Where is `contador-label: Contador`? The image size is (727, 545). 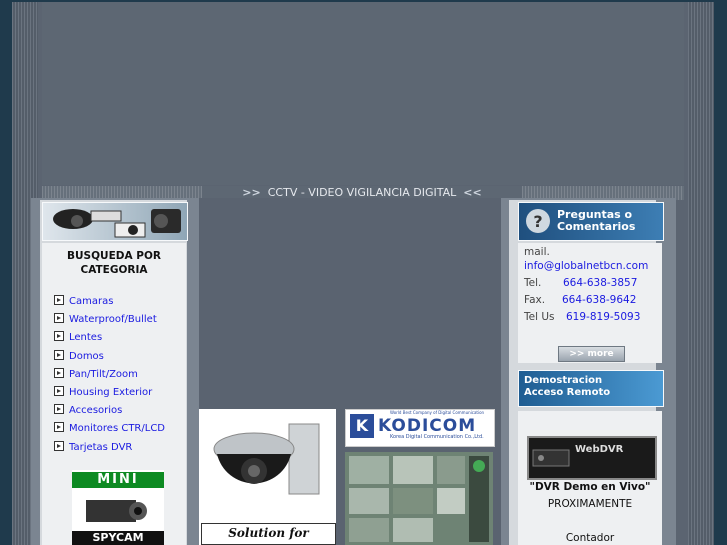 contador-label: Contador is located at coordinates (590, 538).